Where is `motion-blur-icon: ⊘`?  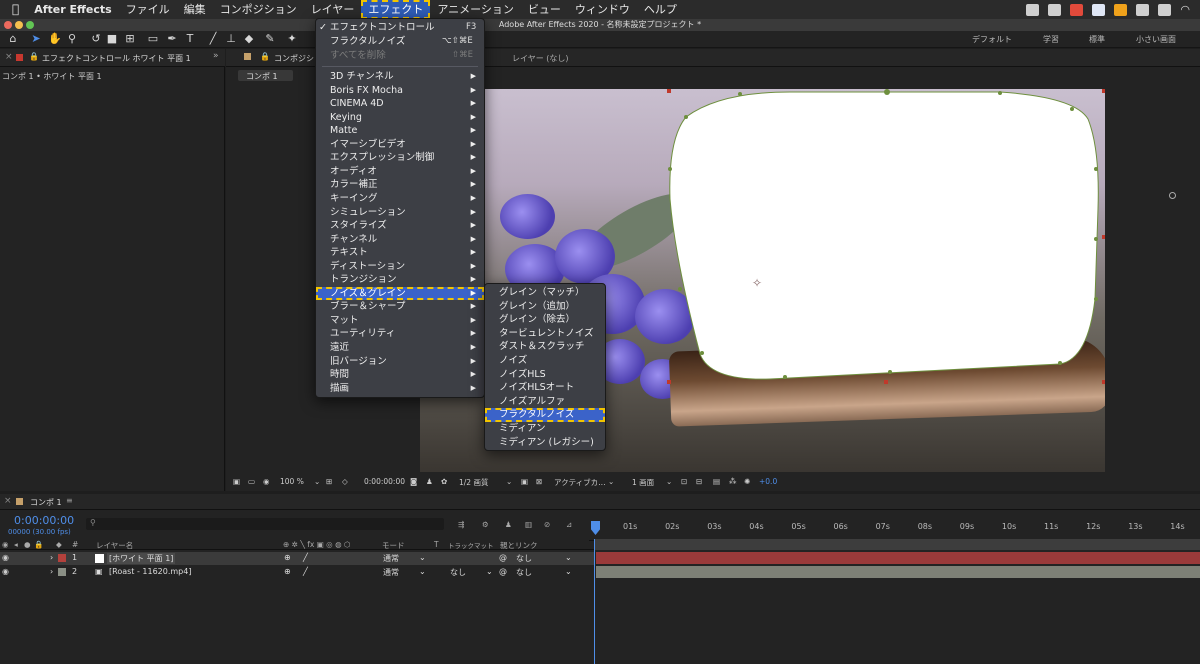
motion-blur-icon: ⊘ is located at coordinates (547, 524).